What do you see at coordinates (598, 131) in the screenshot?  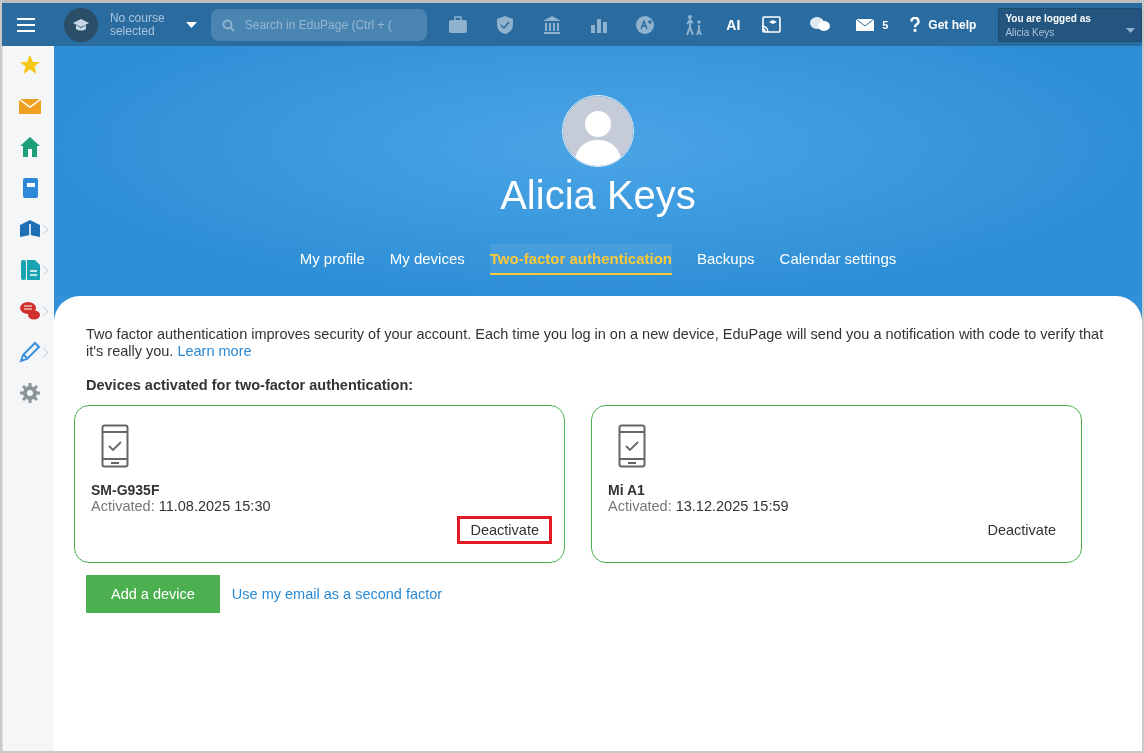 I see `avatar-icon` at bounding box center [598, 131].